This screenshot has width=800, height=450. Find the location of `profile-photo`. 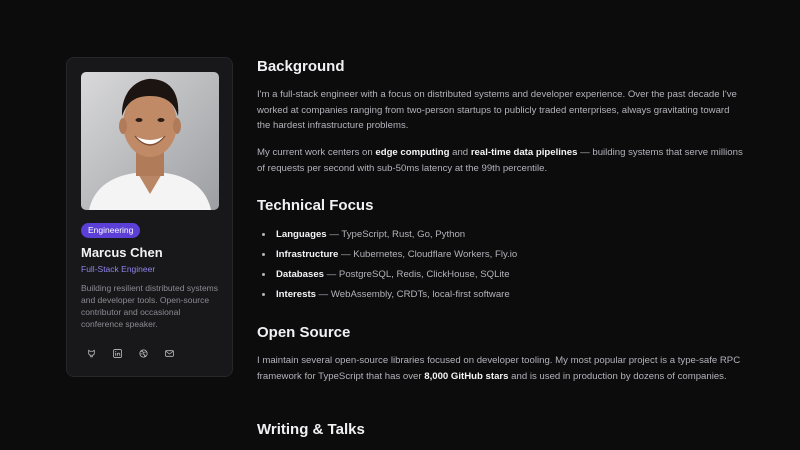

profile-photo is located at coordinates (150, 141).